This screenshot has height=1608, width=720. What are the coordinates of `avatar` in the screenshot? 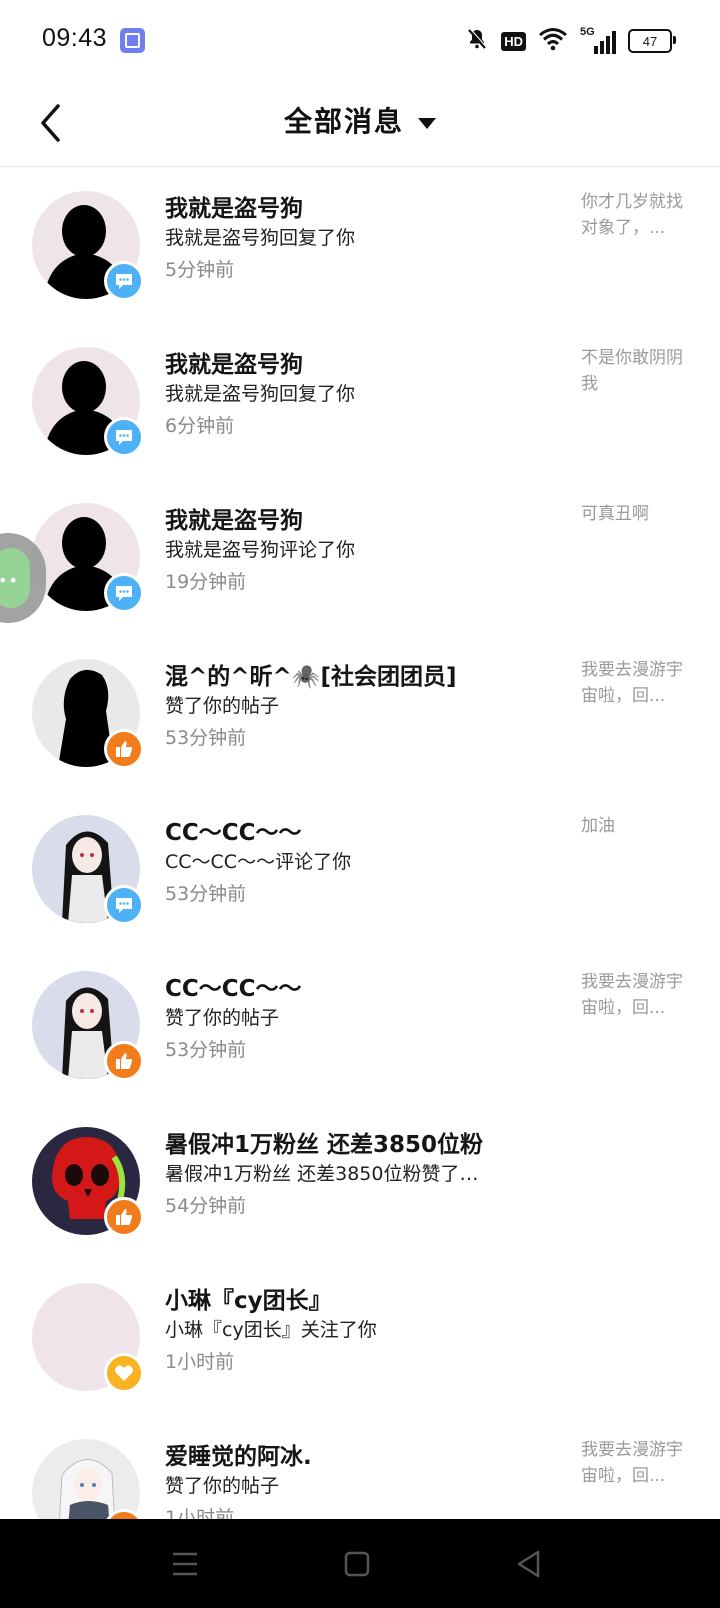 It's located at (86, 1479).